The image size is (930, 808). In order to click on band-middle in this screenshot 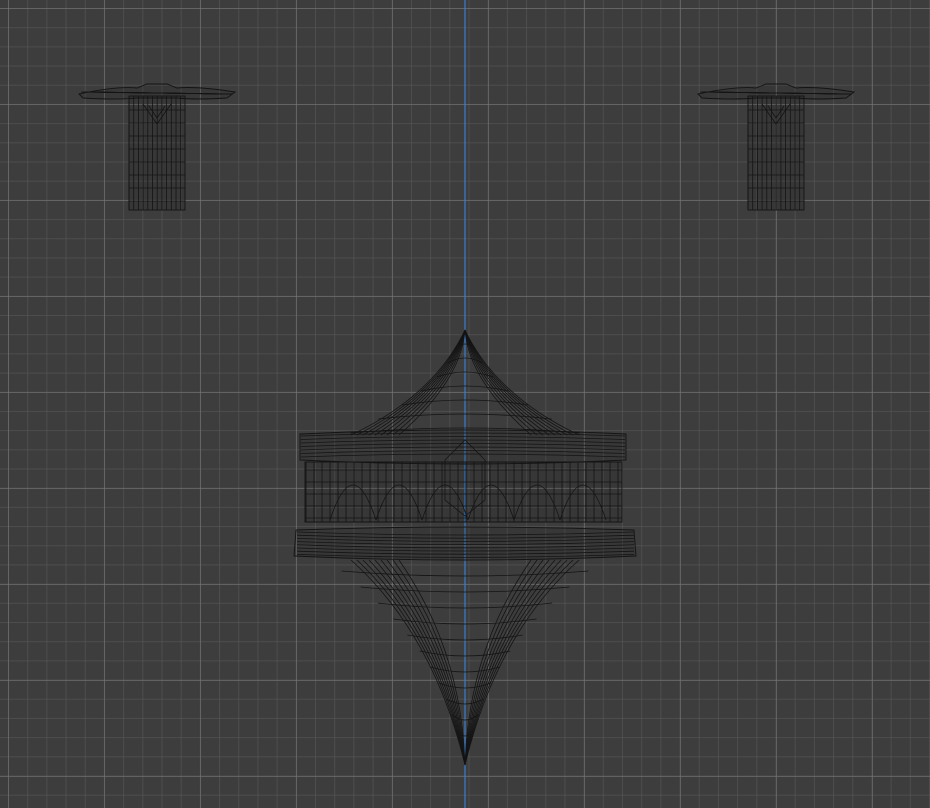, I will do `click(463, 492)`.